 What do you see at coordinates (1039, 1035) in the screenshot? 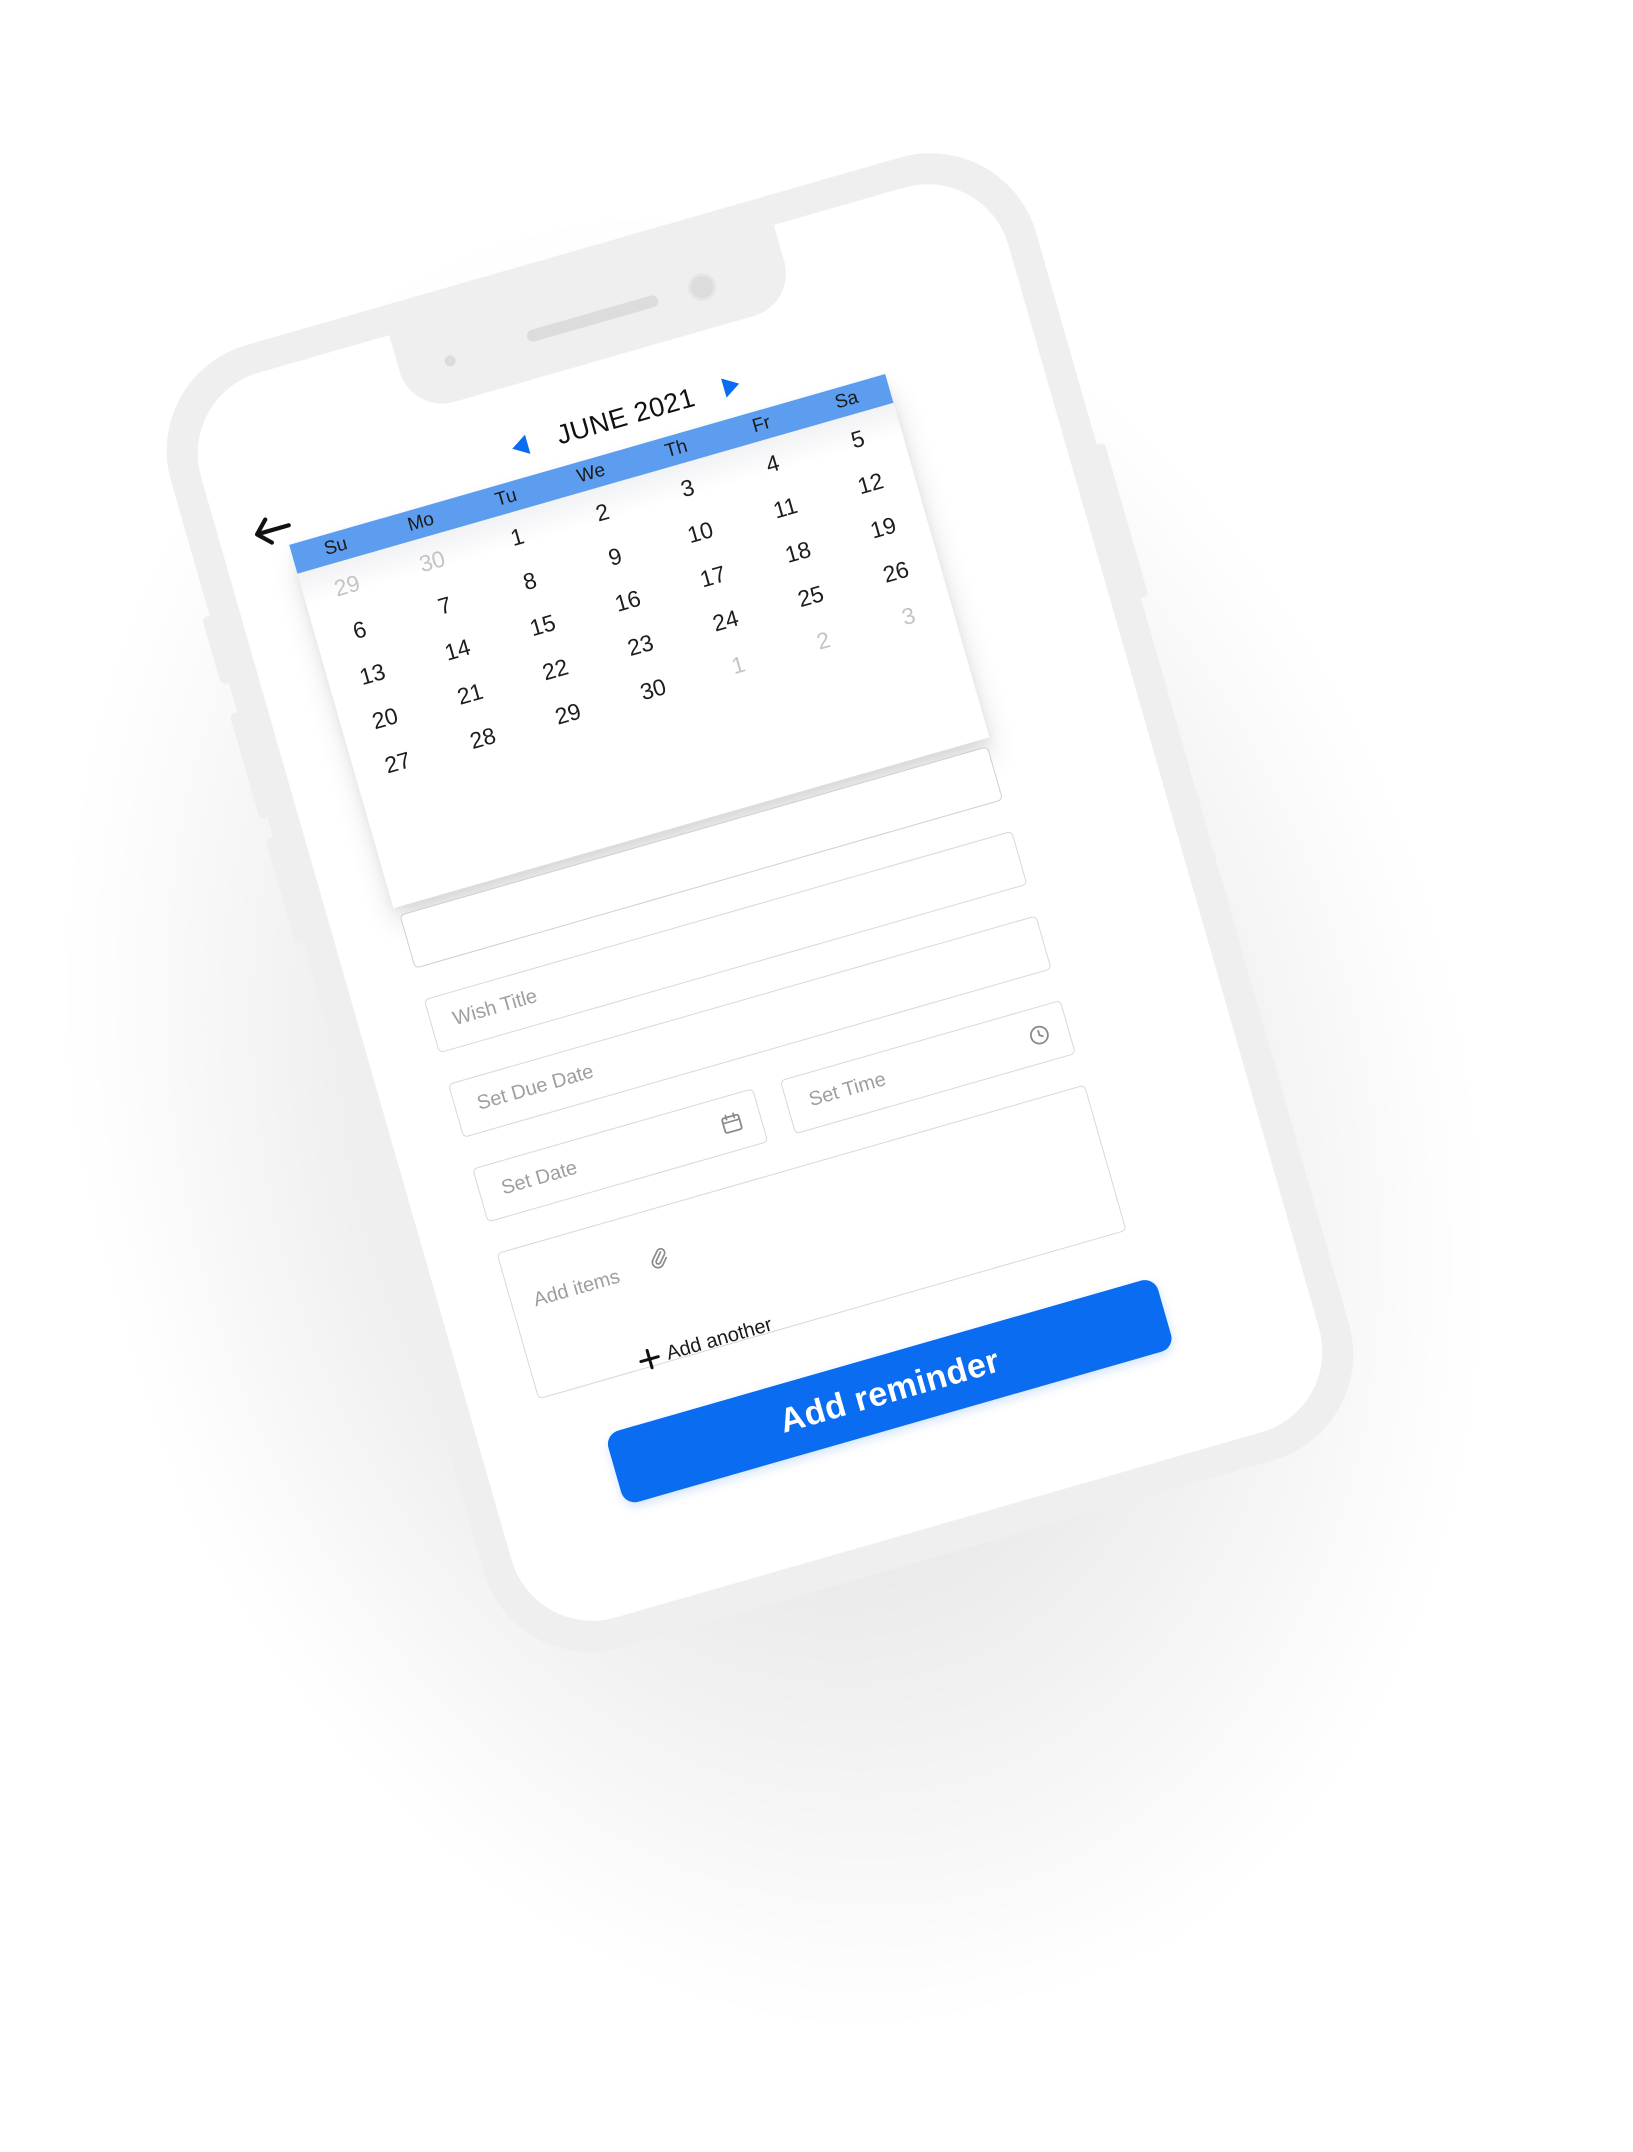
I see `clock-icon` at bounding box center [1039, 1035].